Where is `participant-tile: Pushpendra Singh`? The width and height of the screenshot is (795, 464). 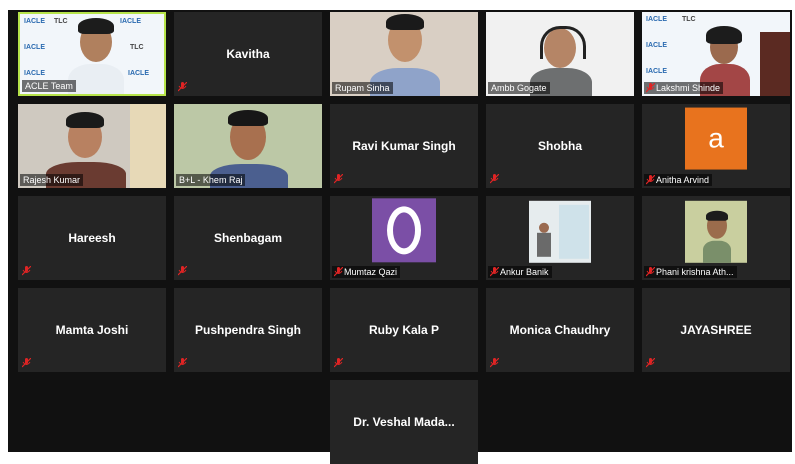 participant-tile: Pushpendra Singh is located at coordinates (248, 330).